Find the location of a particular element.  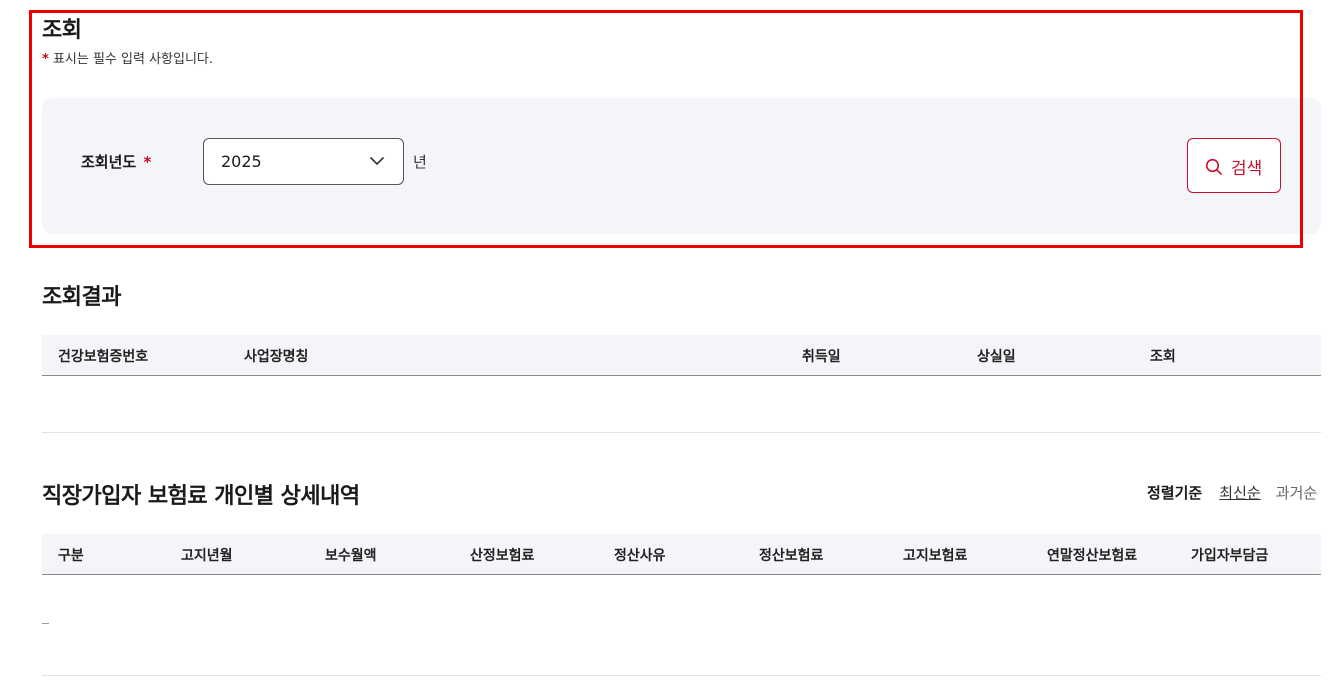

sort-newest-link: 최신순 is located at coordinates (1239, 493).